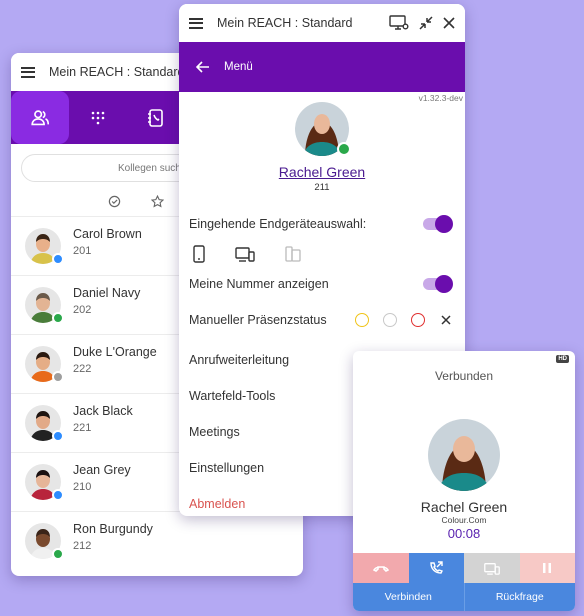 Image resolution: width=584 pixels, height=616 pixels. I want to click on caller-name: Rachel Green, so click(464, 507).